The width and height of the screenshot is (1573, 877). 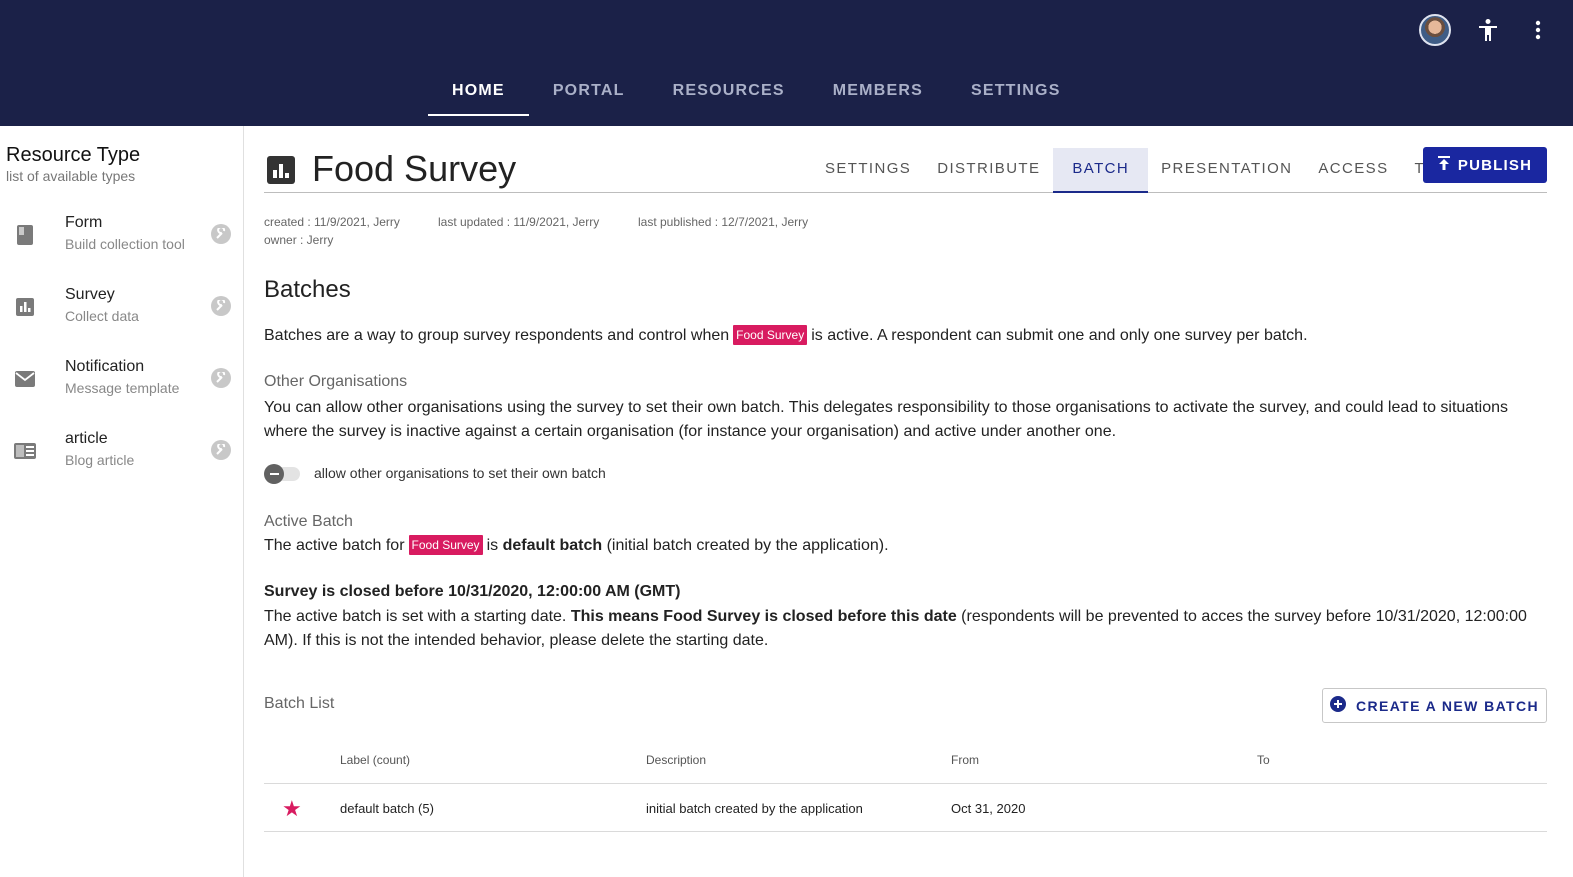 I want to click on table-header: Label (count) Description From To, so click(x=905, y=760).